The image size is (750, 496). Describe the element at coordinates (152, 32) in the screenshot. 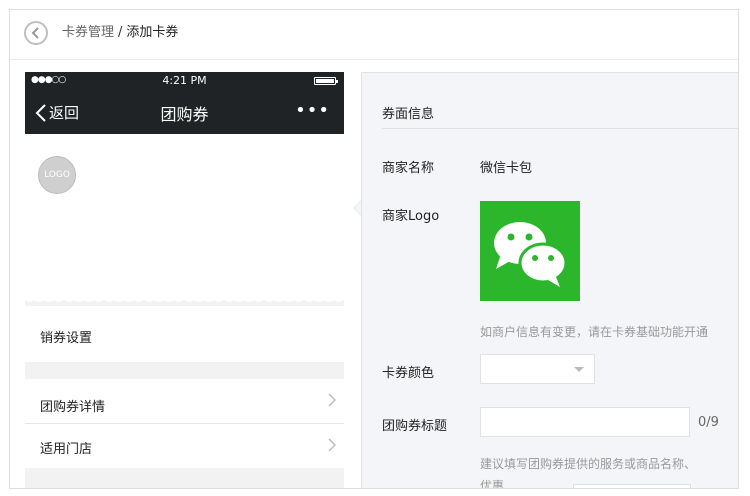

I see `breadcrumb-current: 添加卡券` at that location.